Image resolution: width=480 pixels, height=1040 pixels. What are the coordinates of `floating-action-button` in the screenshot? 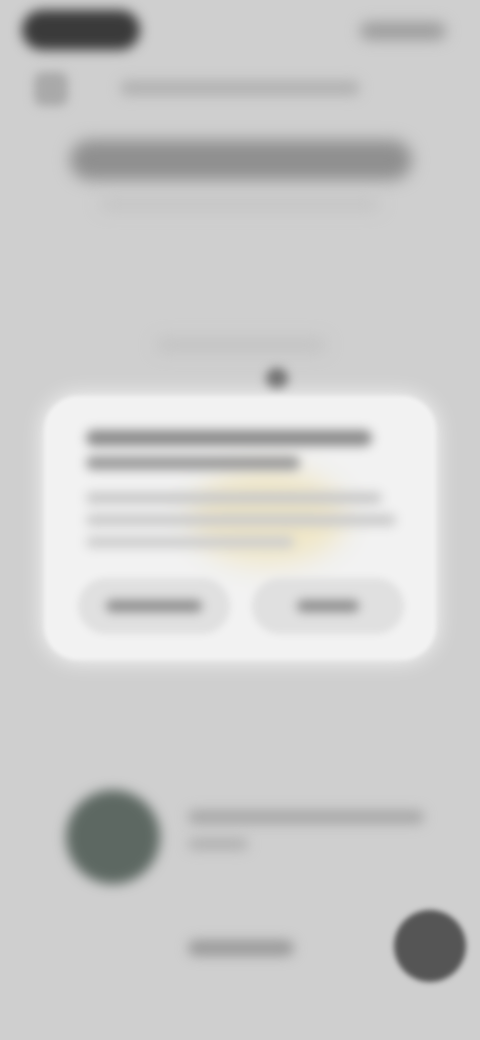 It's located at (430, 946).